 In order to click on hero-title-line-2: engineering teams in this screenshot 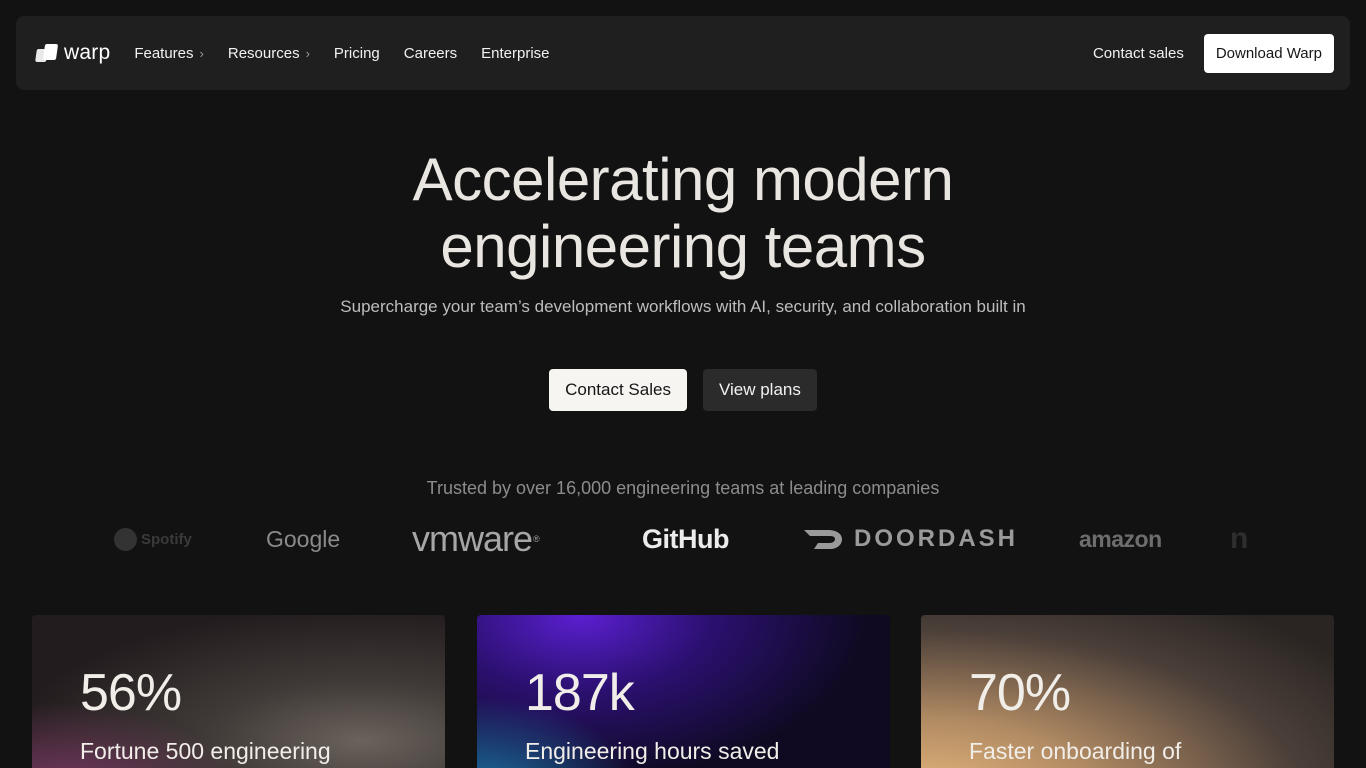, I will do `click(683, 246)`.